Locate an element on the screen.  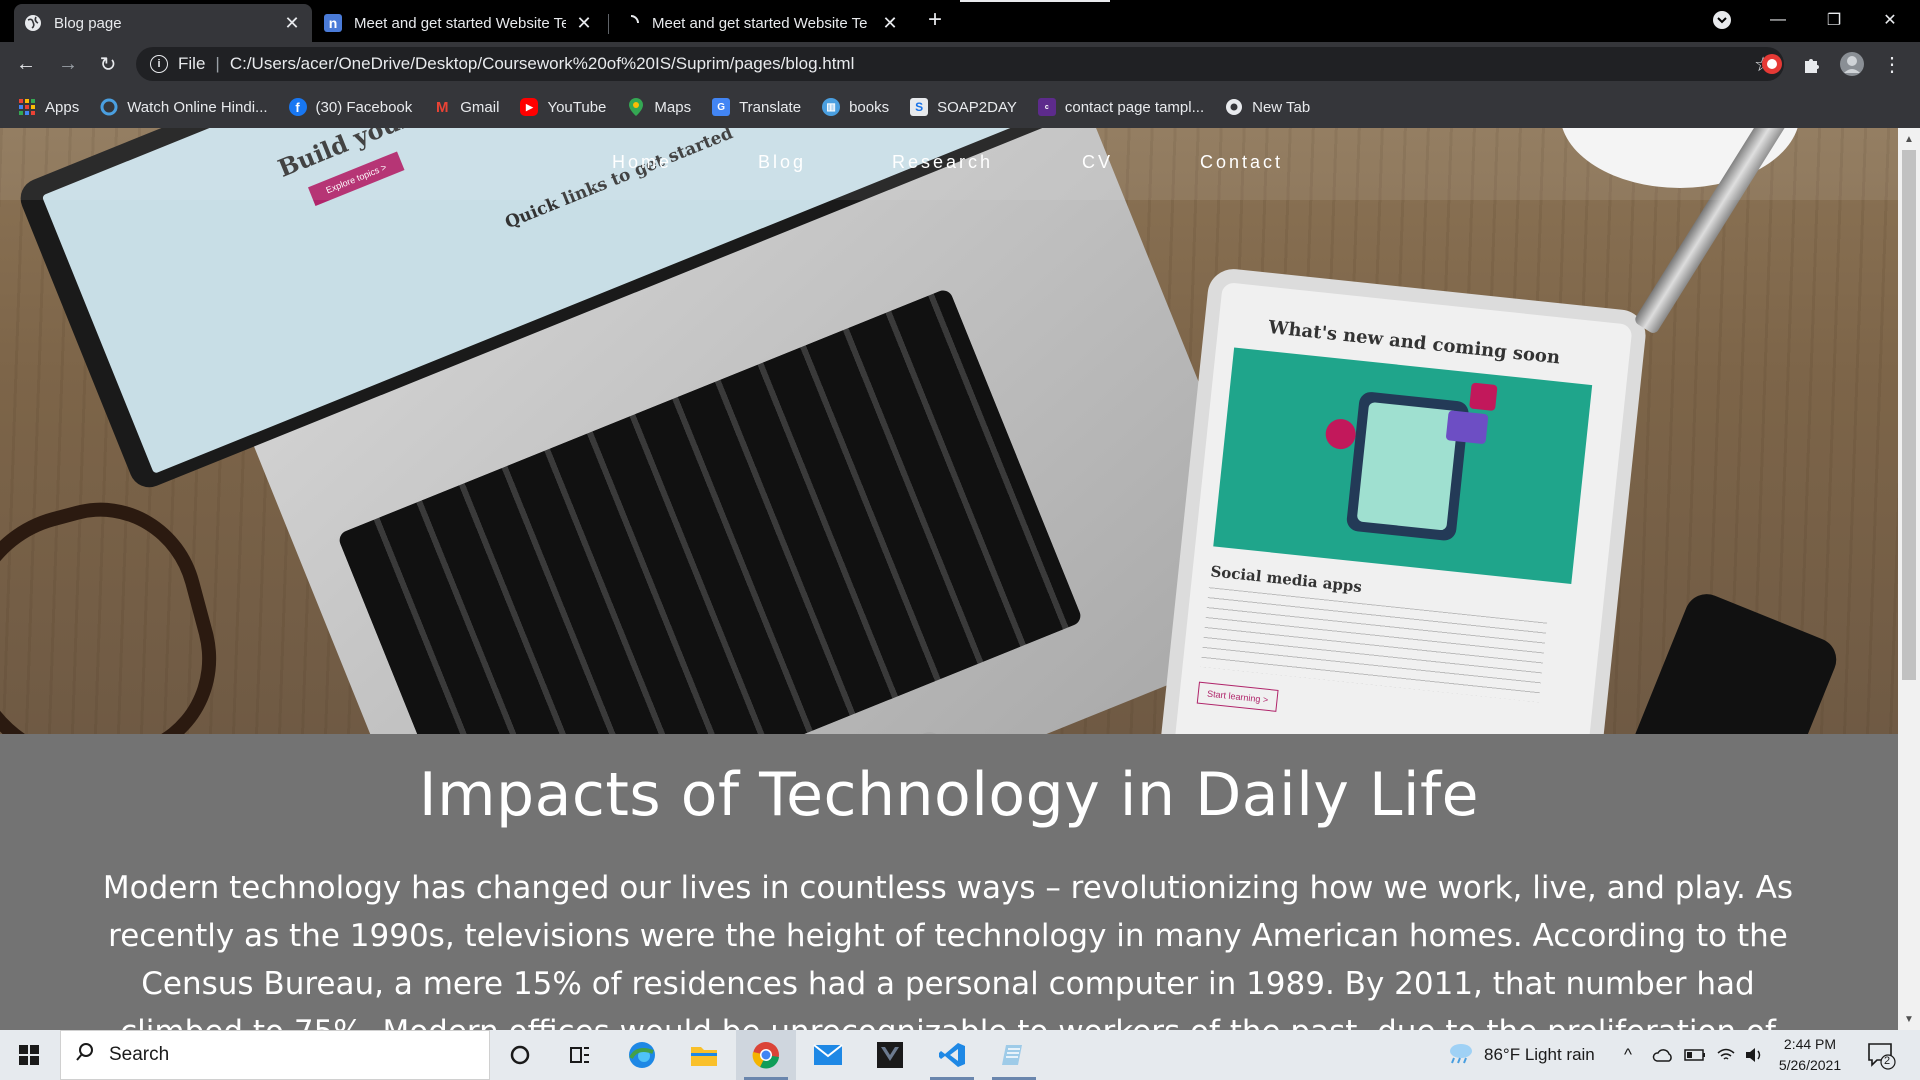
bookmark-new-tab: New Tab is located at coordinates (1267, 107).